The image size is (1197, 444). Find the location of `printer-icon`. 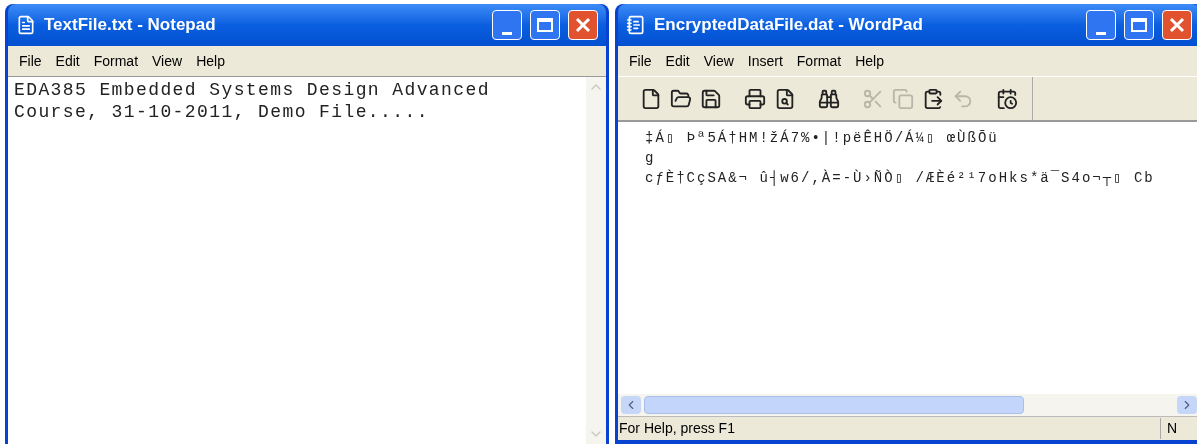

printer-icon is located at coordinates (755, 98).